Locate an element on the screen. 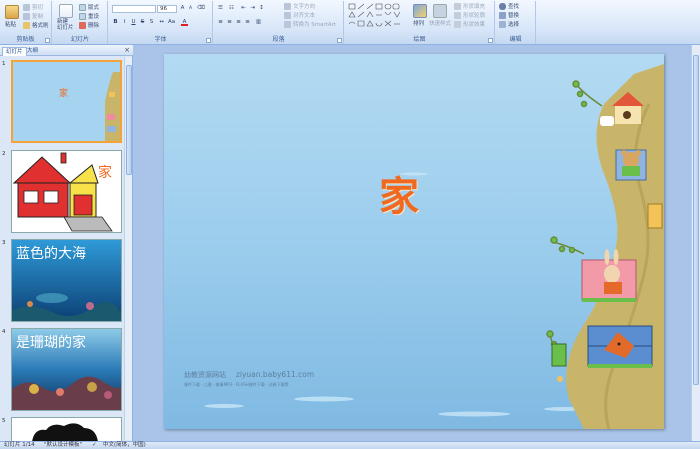 This screenshot has width=700, height=449. font-size-combo: 96 is located at coordinates (167, 9).